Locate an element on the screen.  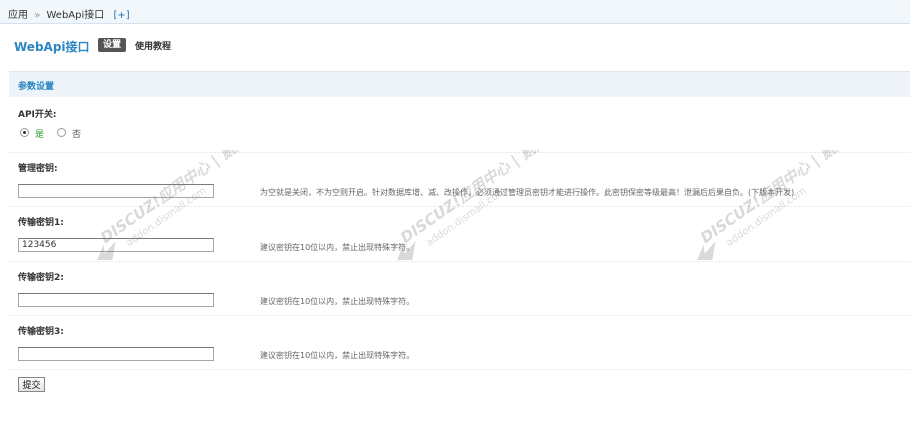
breadcrumb-root: 应用 is located at coordinates (18, 15).